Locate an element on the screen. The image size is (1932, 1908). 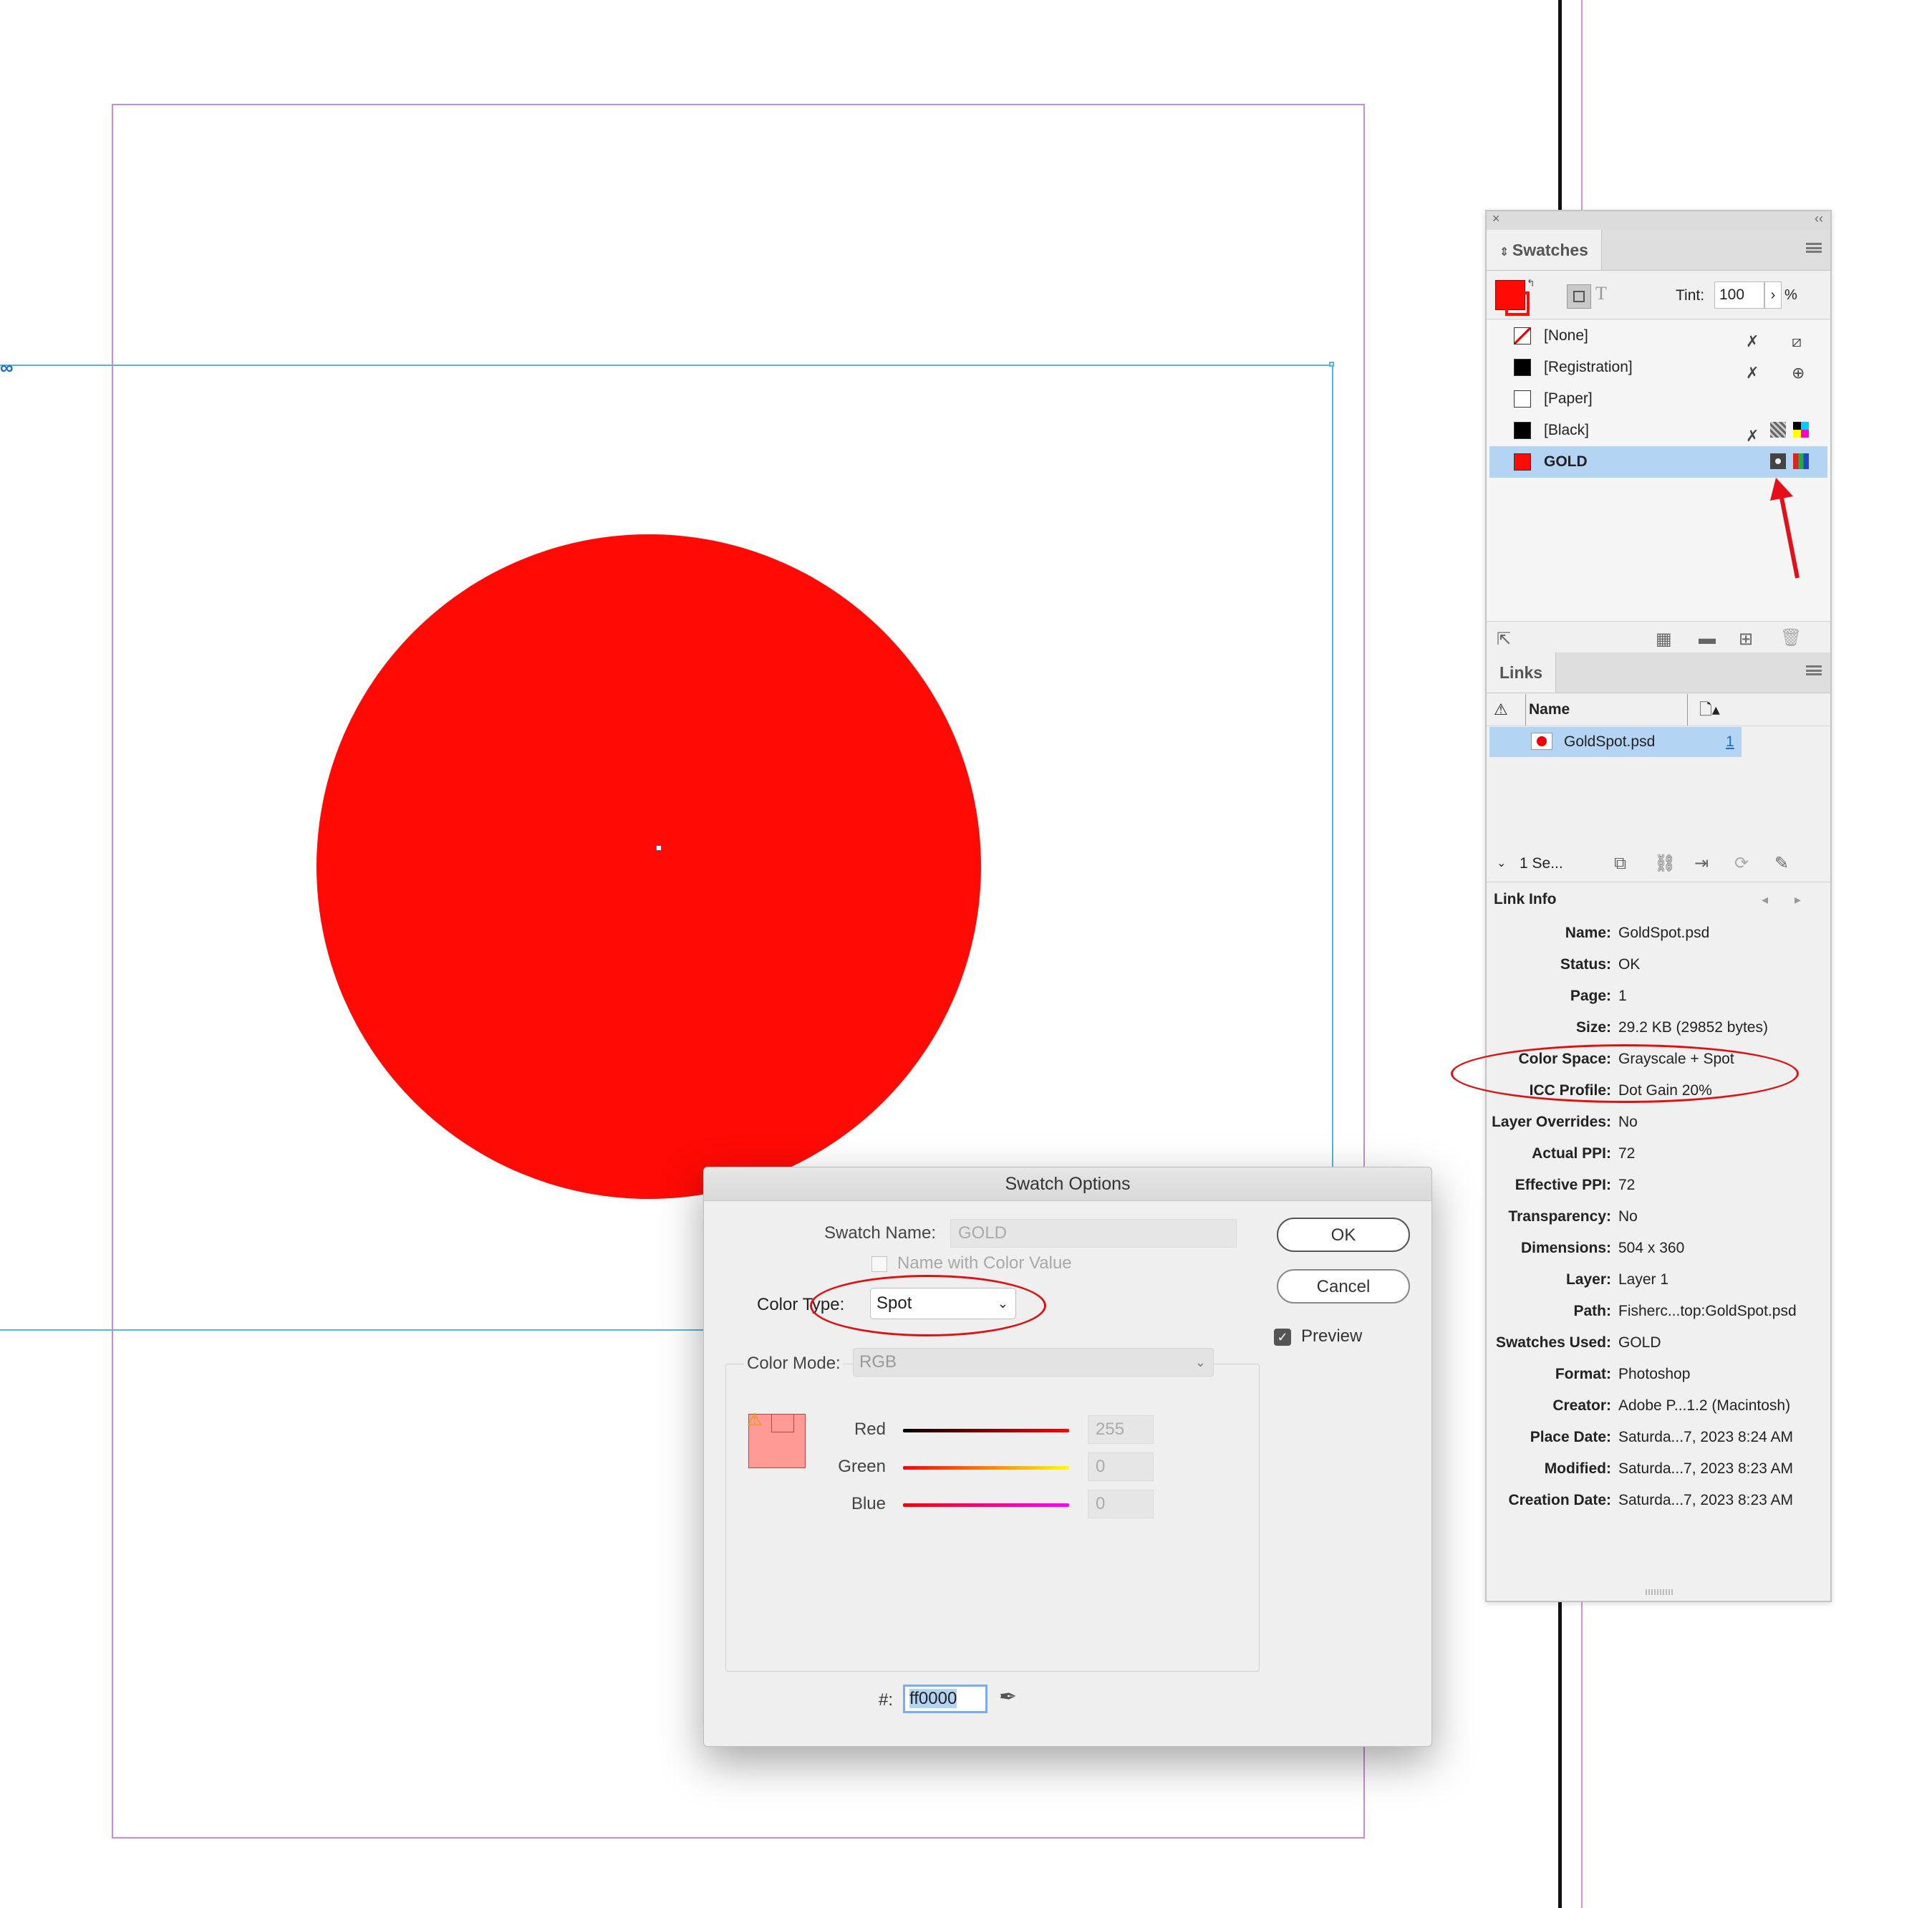
ok-button: OK is located at coordinates (1343, 1235).